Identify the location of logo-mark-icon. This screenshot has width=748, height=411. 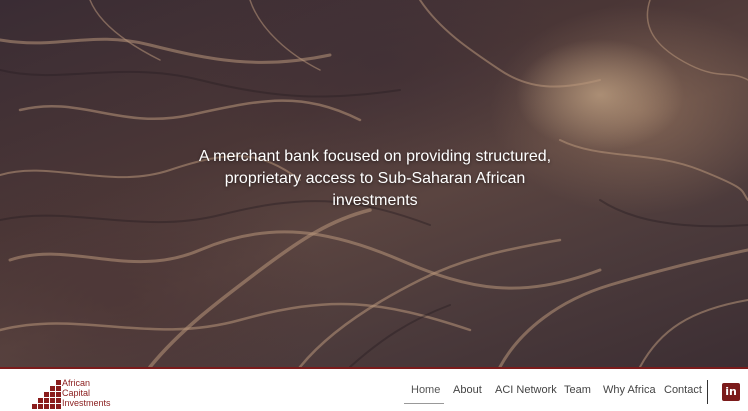
(46, 394).